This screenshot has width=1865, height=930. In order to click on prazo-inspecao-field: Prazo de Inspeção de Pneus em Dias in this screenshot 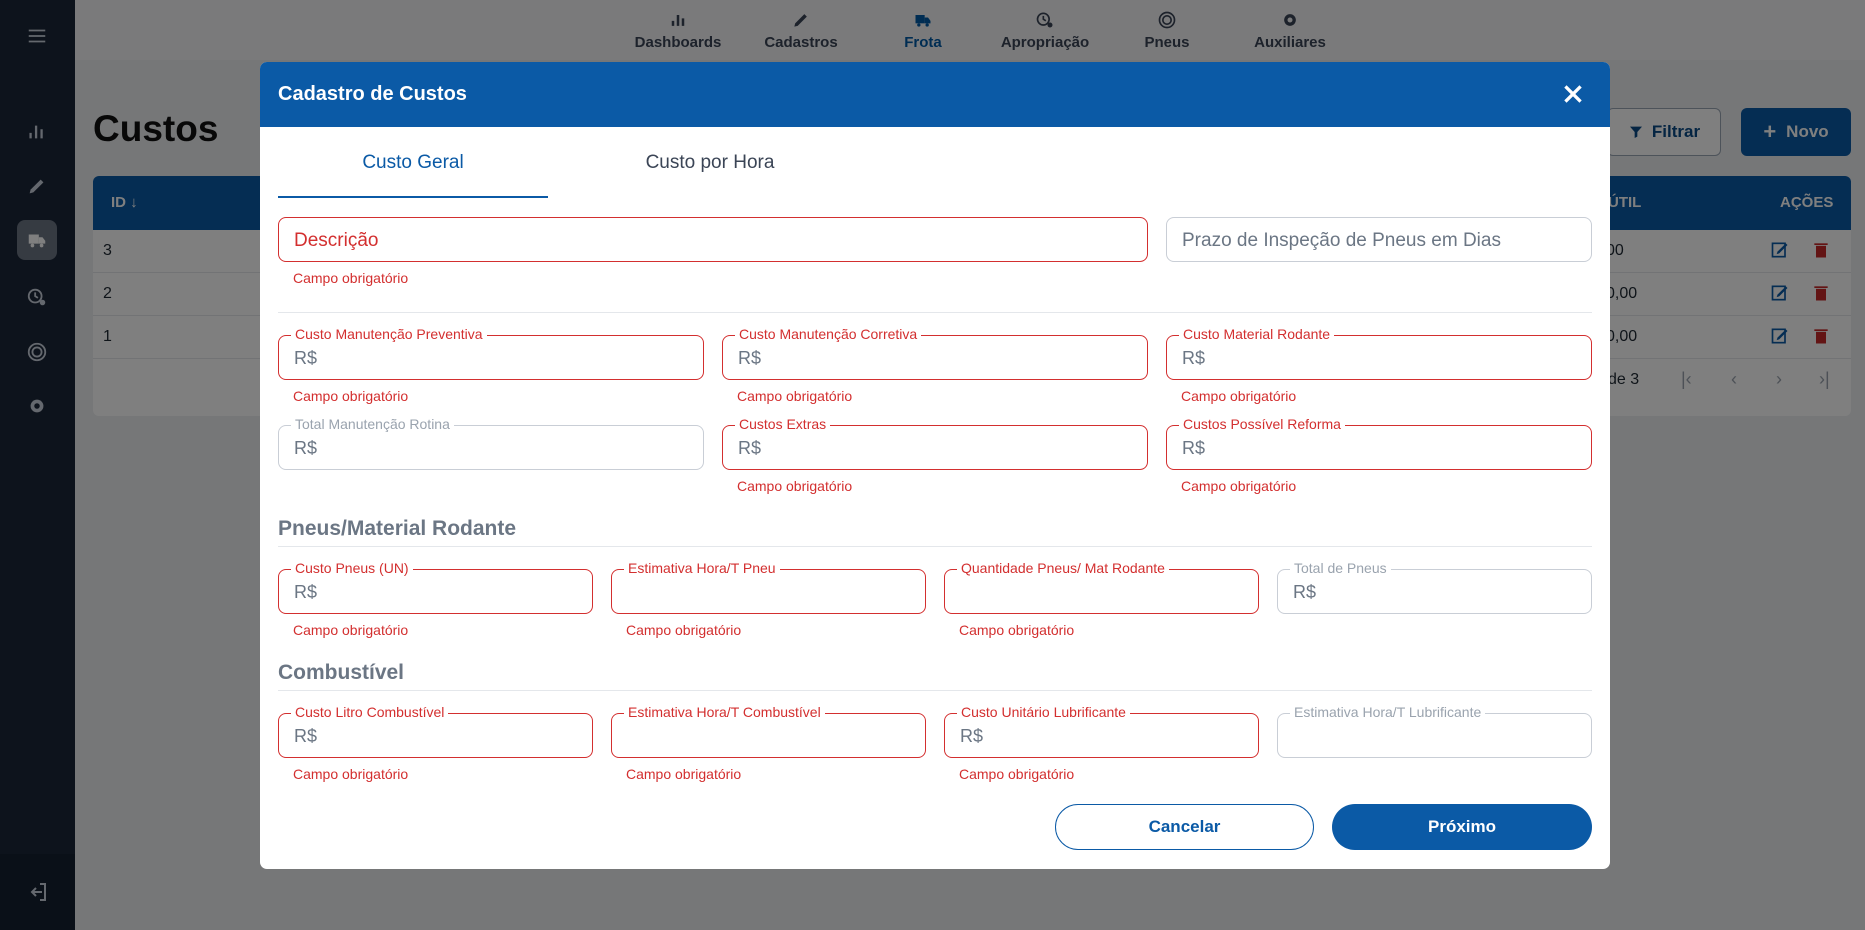, I will do `click(1379, 239)`.